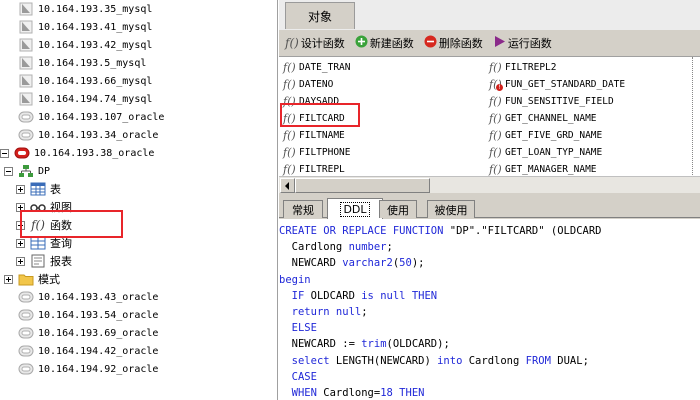 Image resolution: width=700 pixels, height=400 pixels. I want to click on tree-conn-expanded: 10.164.193.38_oracle, so click(138, 153).